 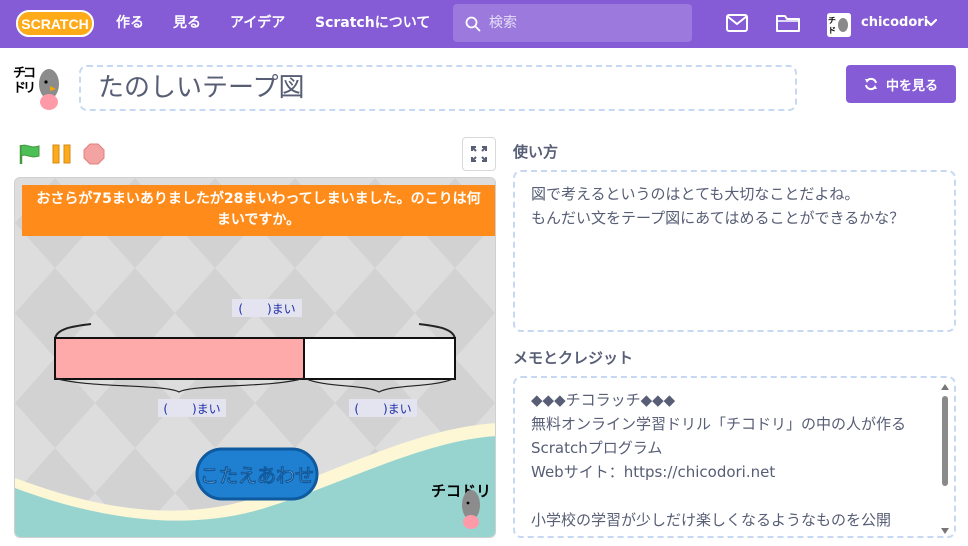 I want to click on notes-heading: メモとクレジット, so click(x=573, y=358).